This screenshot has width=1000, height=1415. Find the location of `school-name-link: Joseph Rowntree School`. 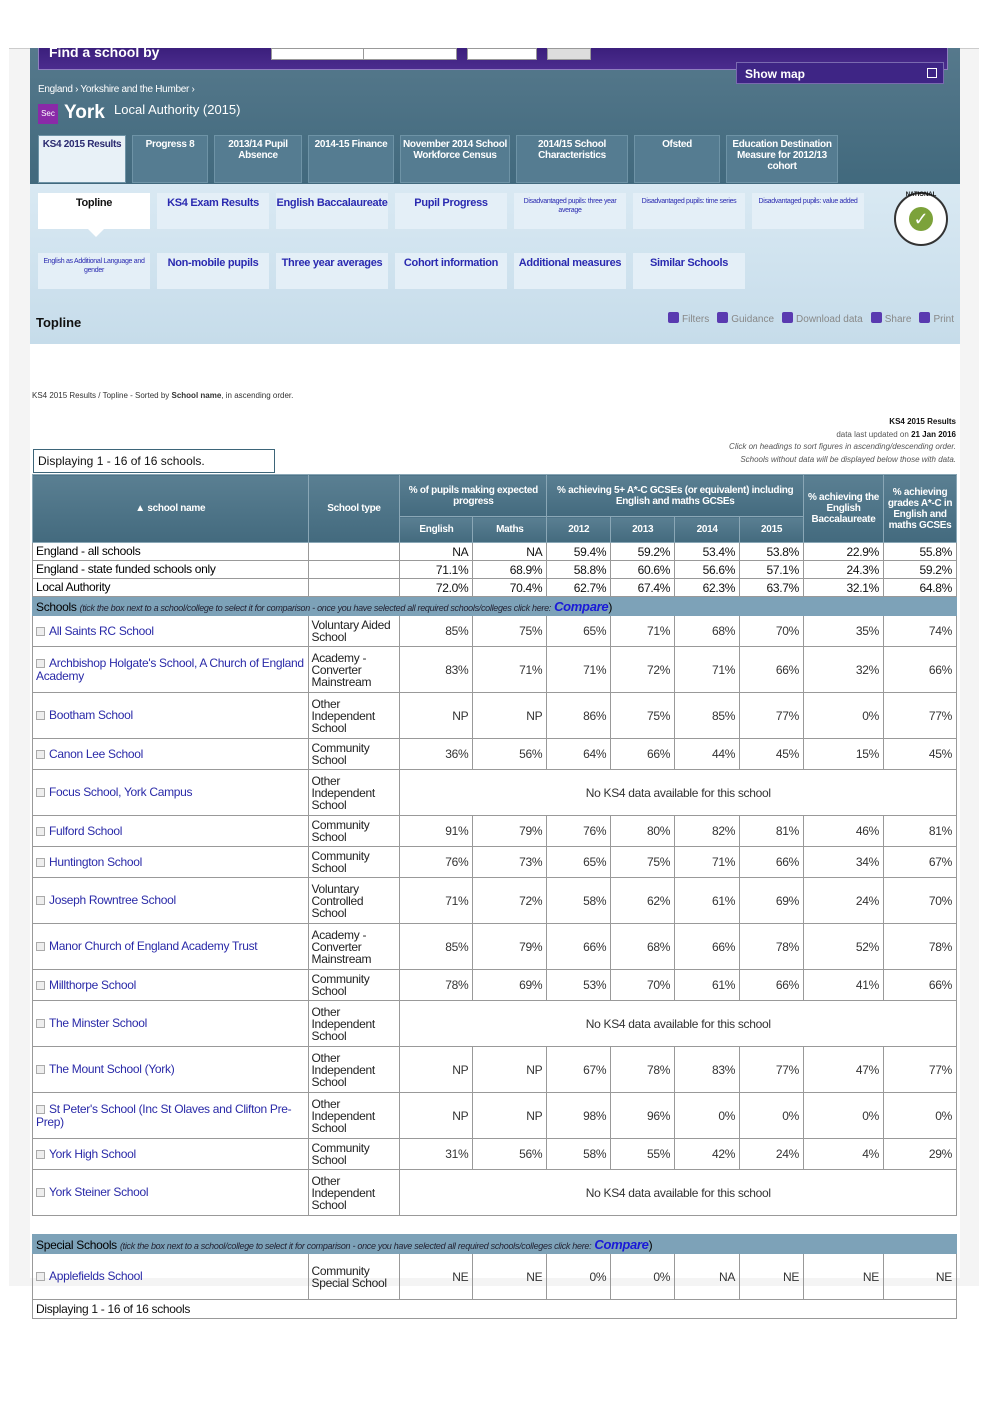

school-name-link: Joseph Rowntree School is located at coordinates (112, 900).